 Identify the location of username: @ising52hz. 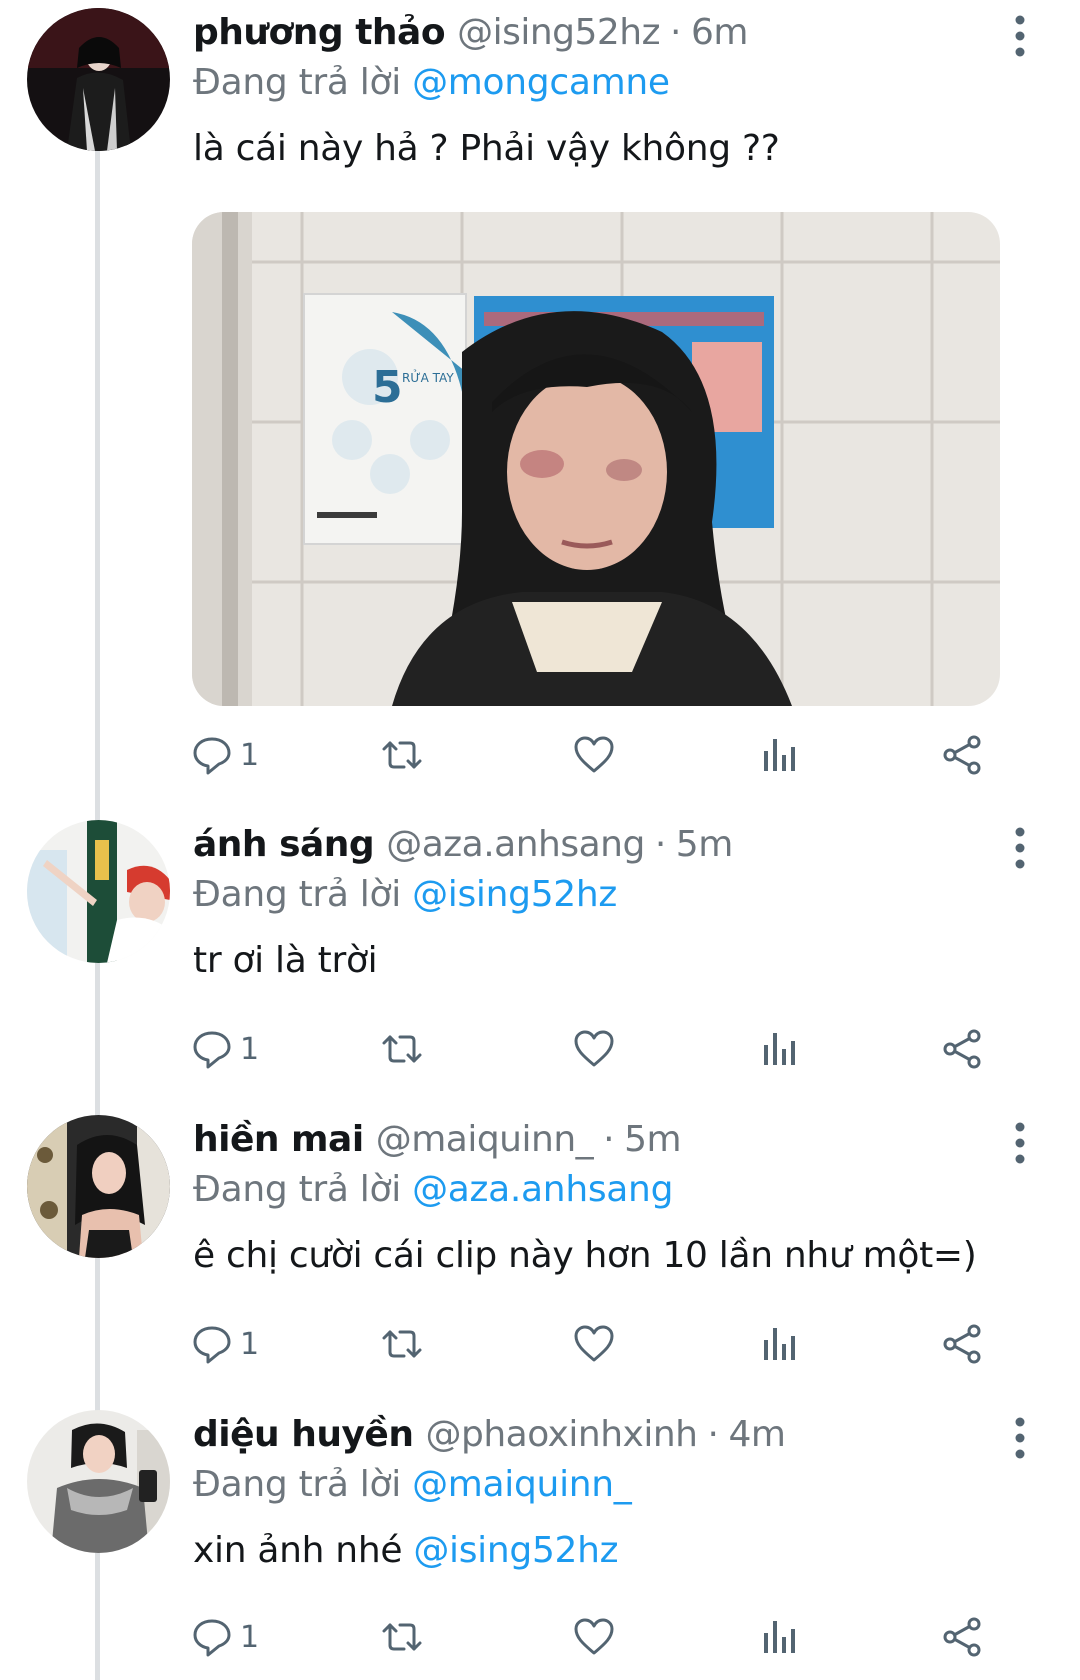
(558, 32).